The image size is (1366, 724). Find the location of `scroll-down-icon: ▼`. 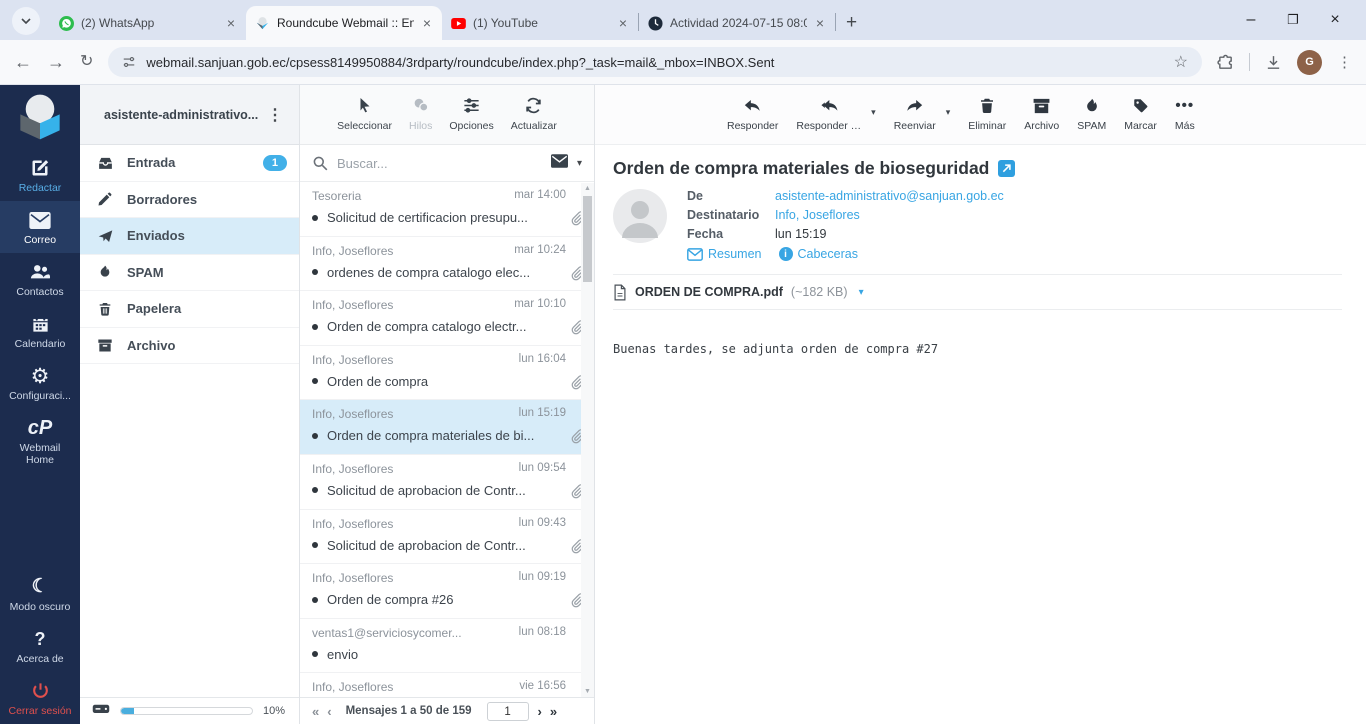

scroll-down-icon: ▼ is located at coordinates (587, 691).